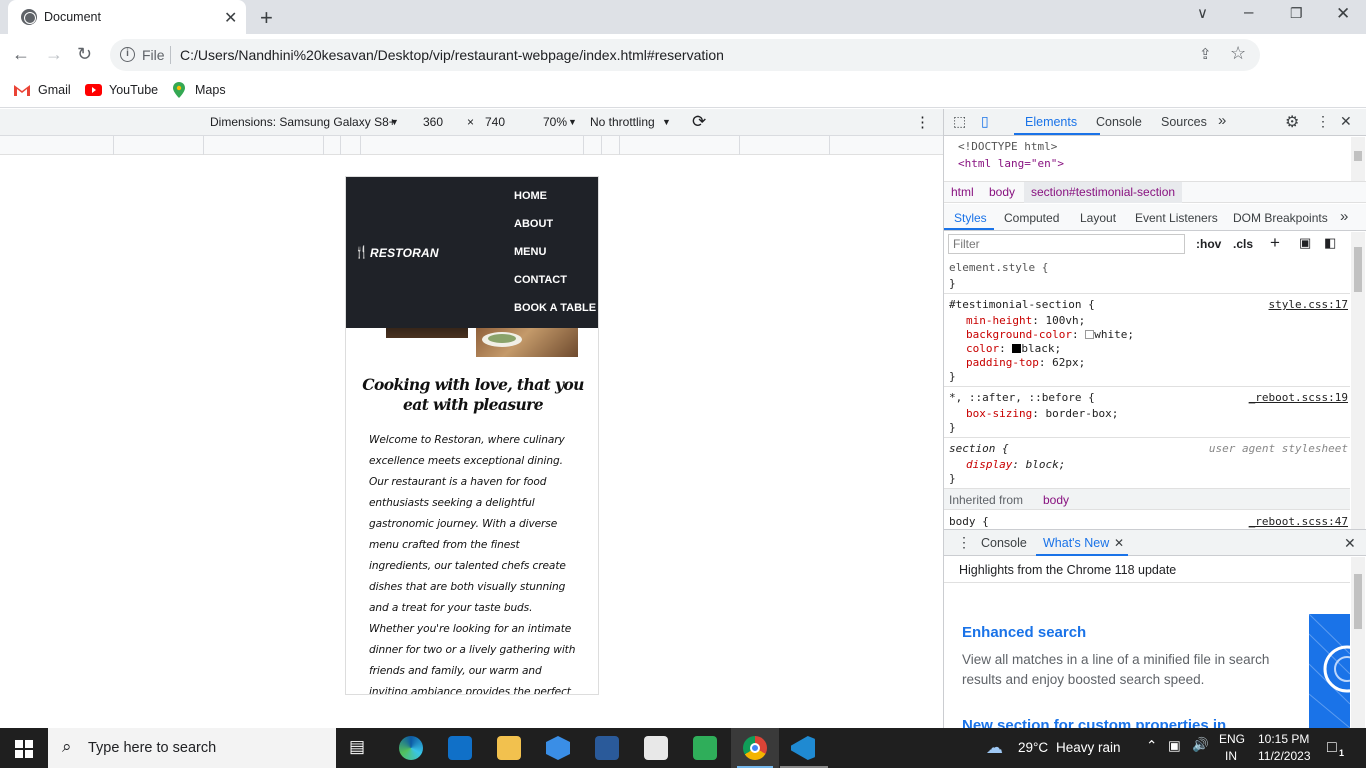 This screenshot has height=768, width=1366. Describe the element at coordinates (1033, 747) in the screenshot. I see `weather-temp: 29°C` at that location.